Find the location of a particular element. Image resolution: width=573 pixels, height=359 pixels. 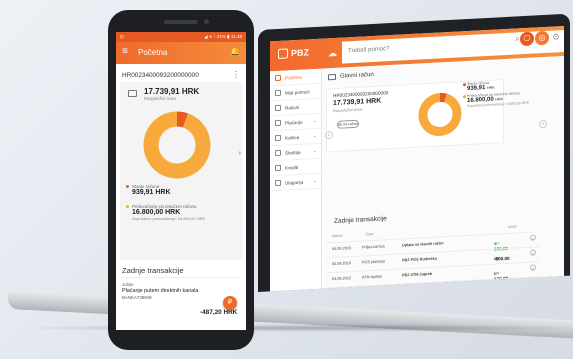

header-amount: Iznos is located at coordinates (512, 226).